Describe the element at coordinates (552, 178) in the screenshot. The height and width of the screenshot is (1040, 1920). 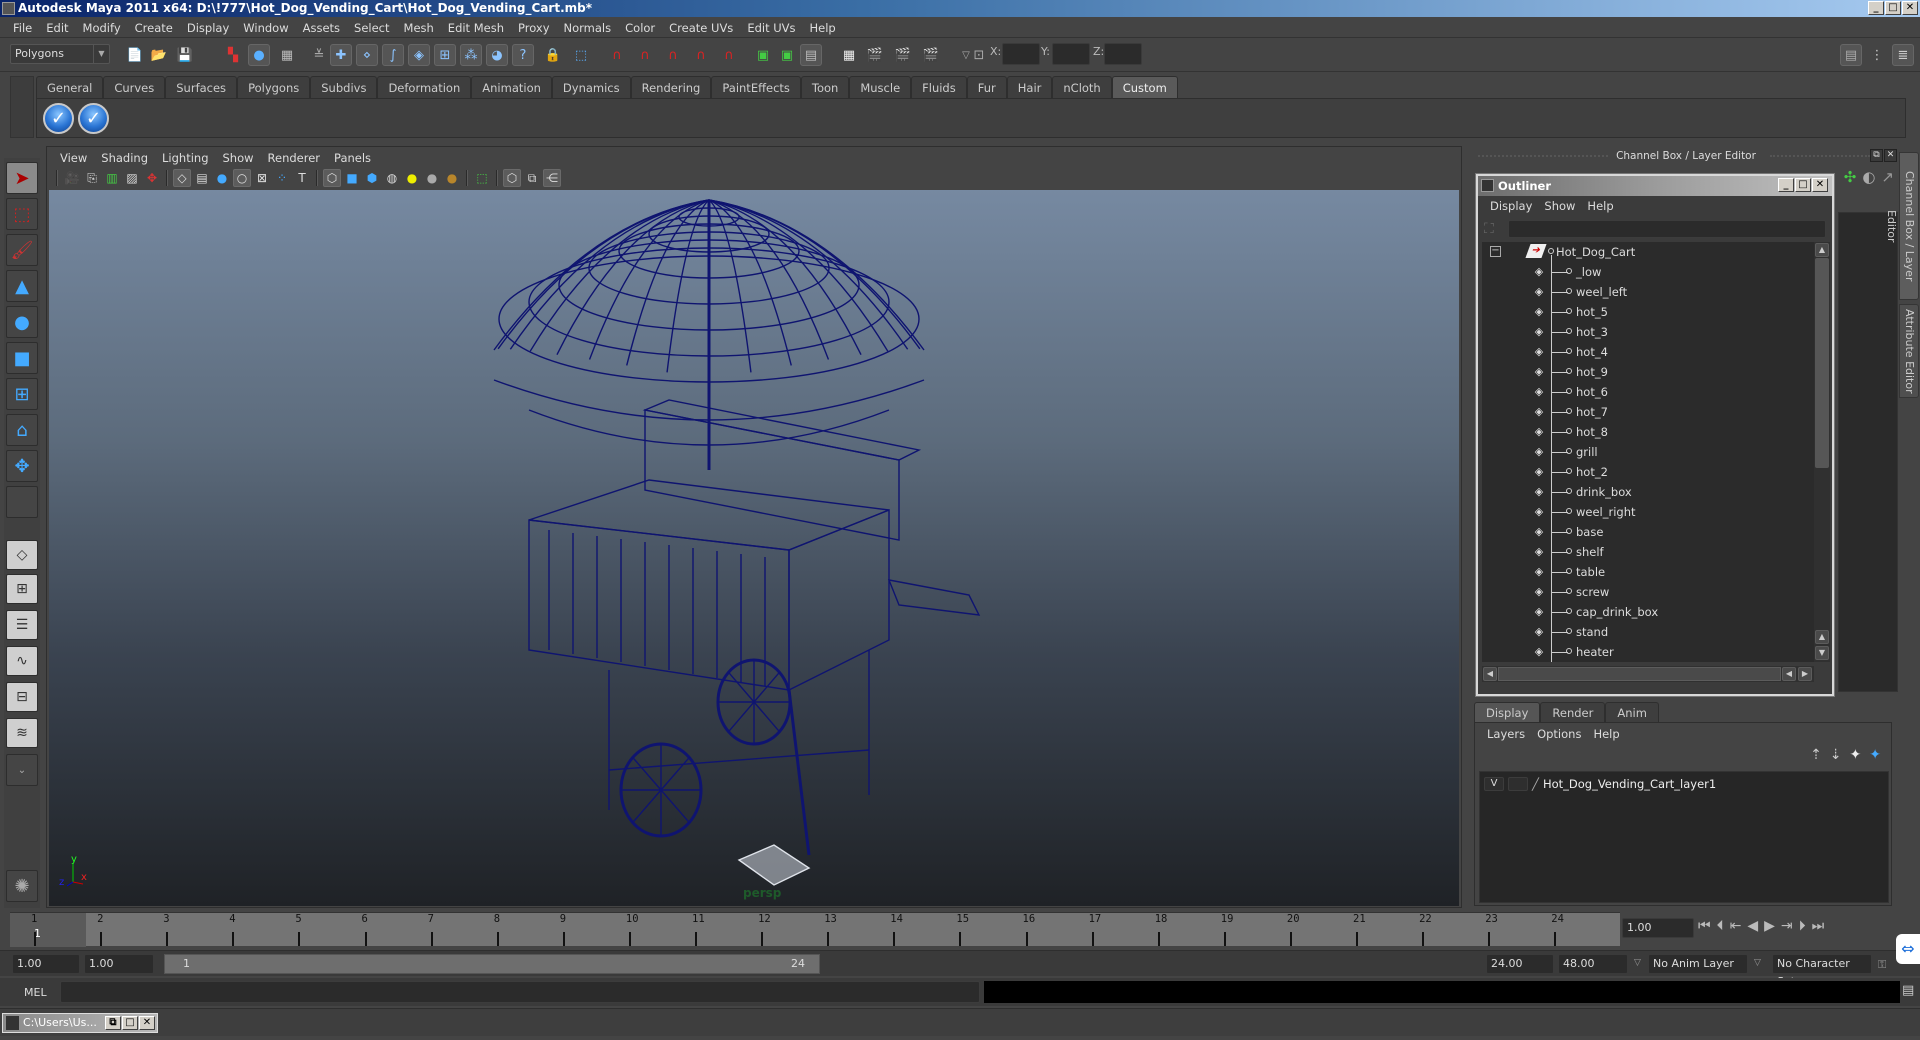
I see `xray-components-icon: ⋲` at that location.